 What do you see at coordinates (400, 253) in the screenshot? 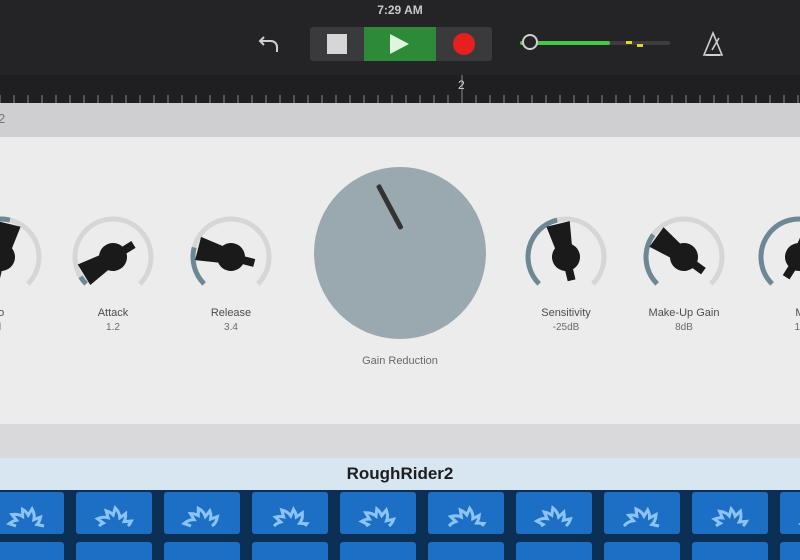
I see `gain-reduction-meter` at bounding box center [400, 253].